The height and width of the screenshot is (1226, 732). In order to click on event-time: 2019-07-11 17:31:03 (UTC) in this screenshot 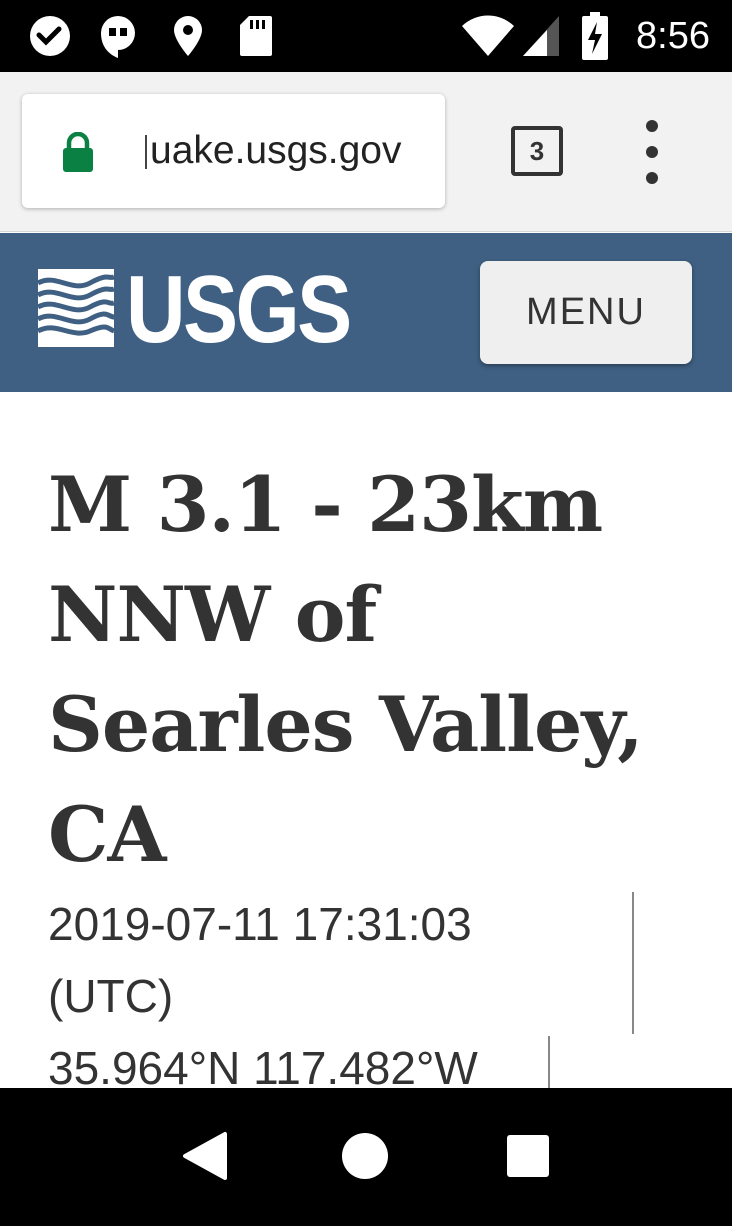, I will do `click(328, 960)`.